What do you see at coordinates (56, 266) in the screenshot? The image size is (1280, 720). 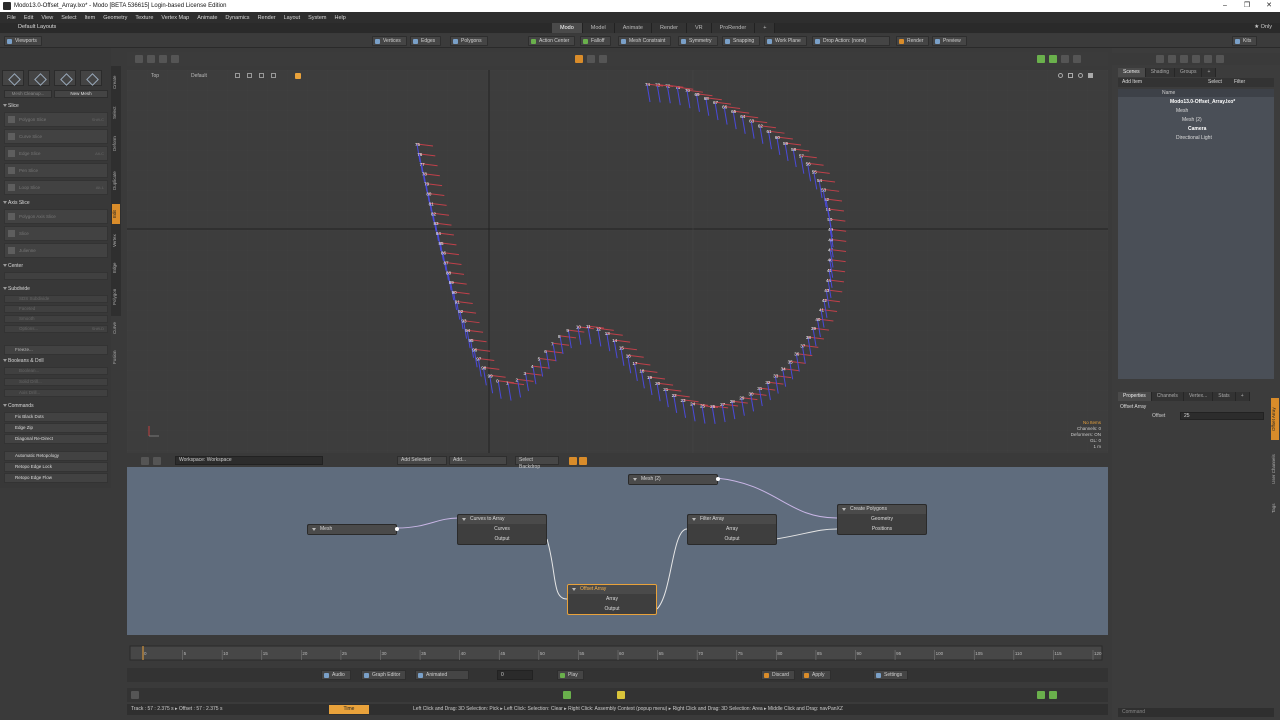 I see `center-section: Center` at bounding box center [56, 266].